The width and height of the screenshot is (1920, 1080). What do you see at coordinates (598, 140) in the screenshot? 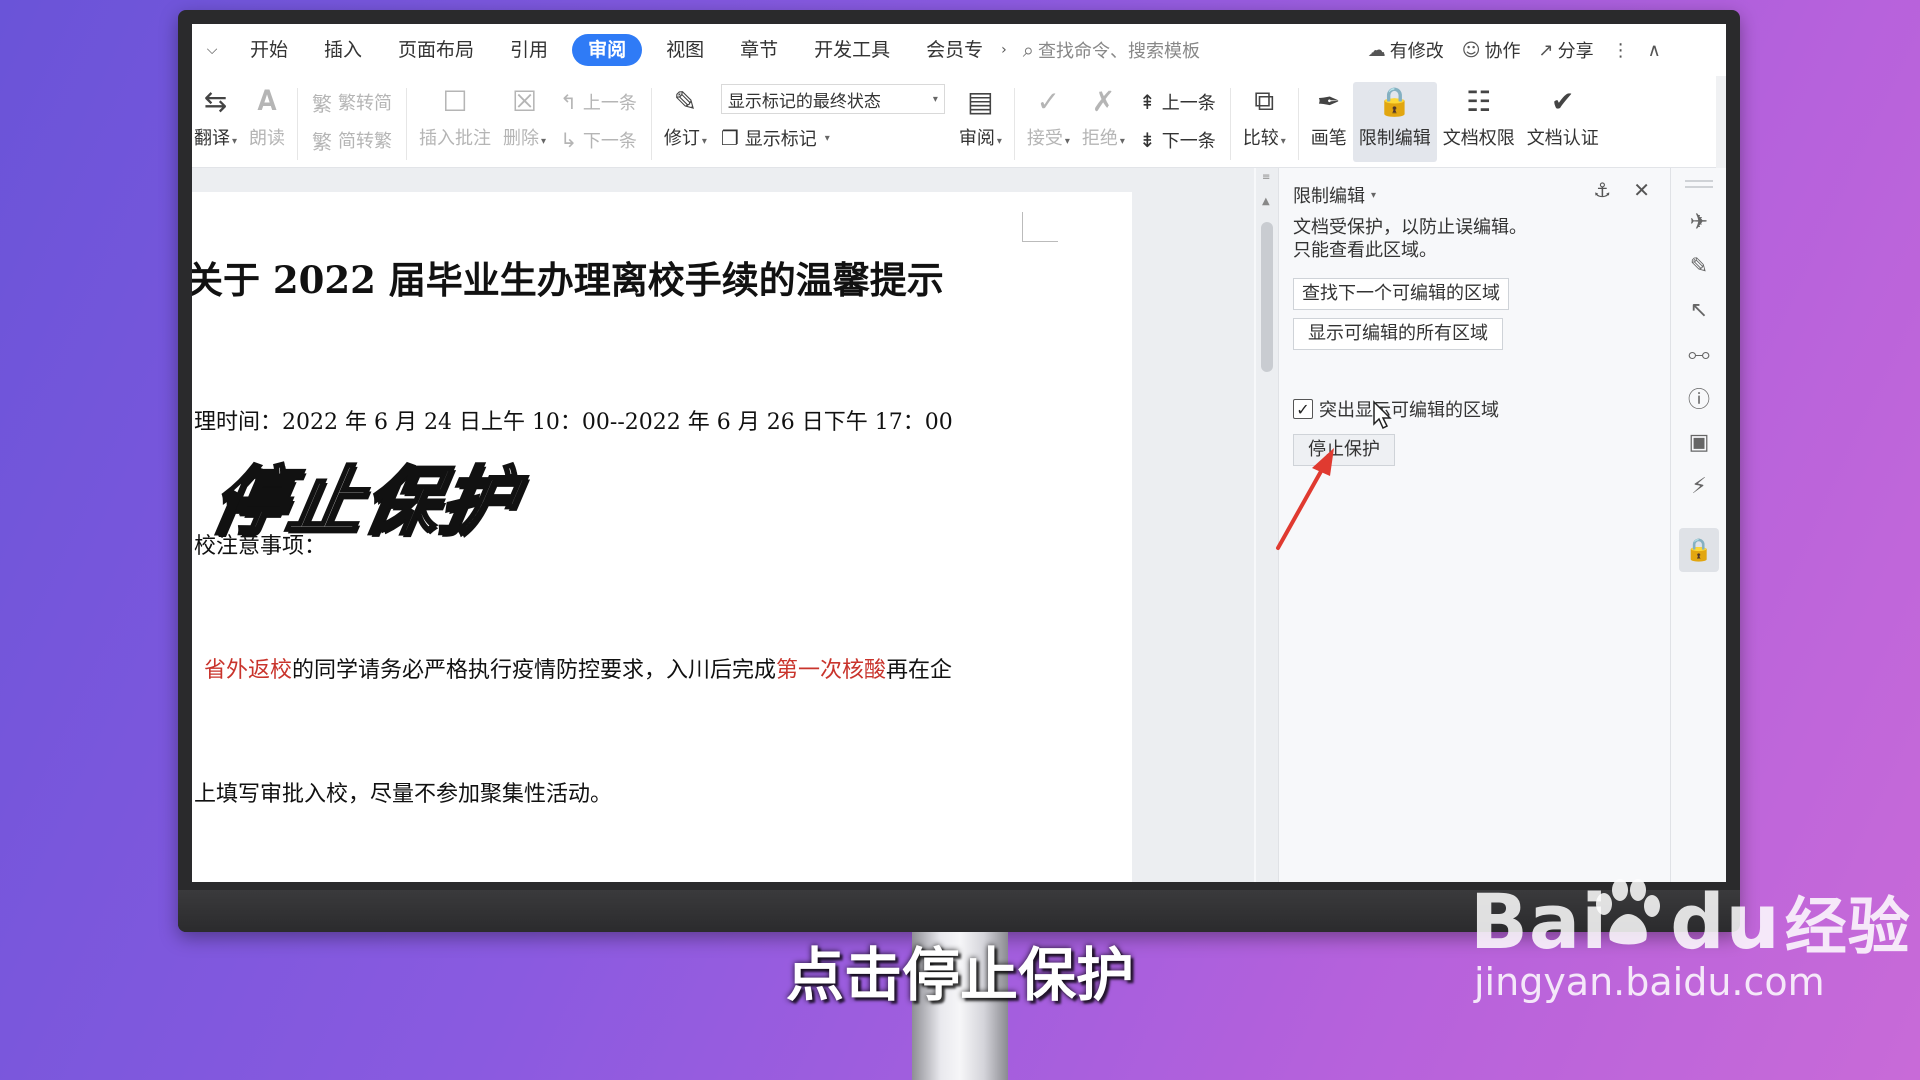
I see `next-comment-button: ↳ 下一条` at bounding box center [598, 140].